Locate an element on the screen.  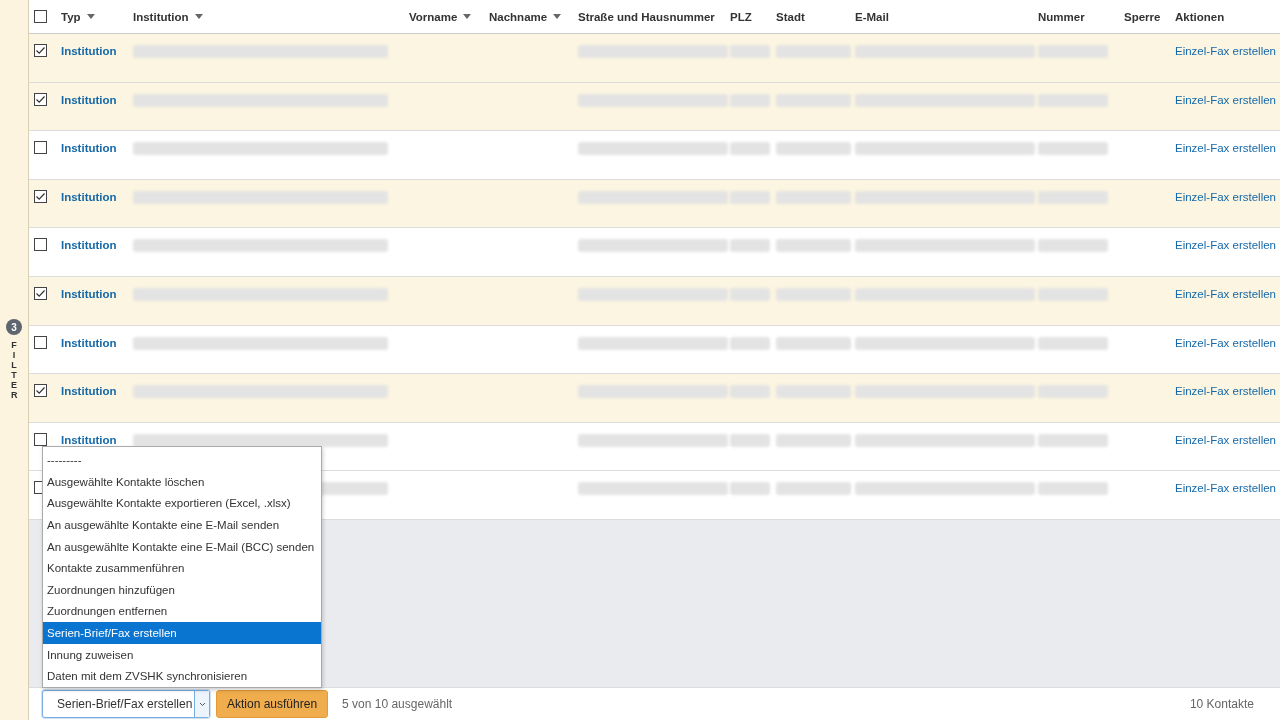
column-header: Straße und Hausnummer is located at coordinates (646, 16).